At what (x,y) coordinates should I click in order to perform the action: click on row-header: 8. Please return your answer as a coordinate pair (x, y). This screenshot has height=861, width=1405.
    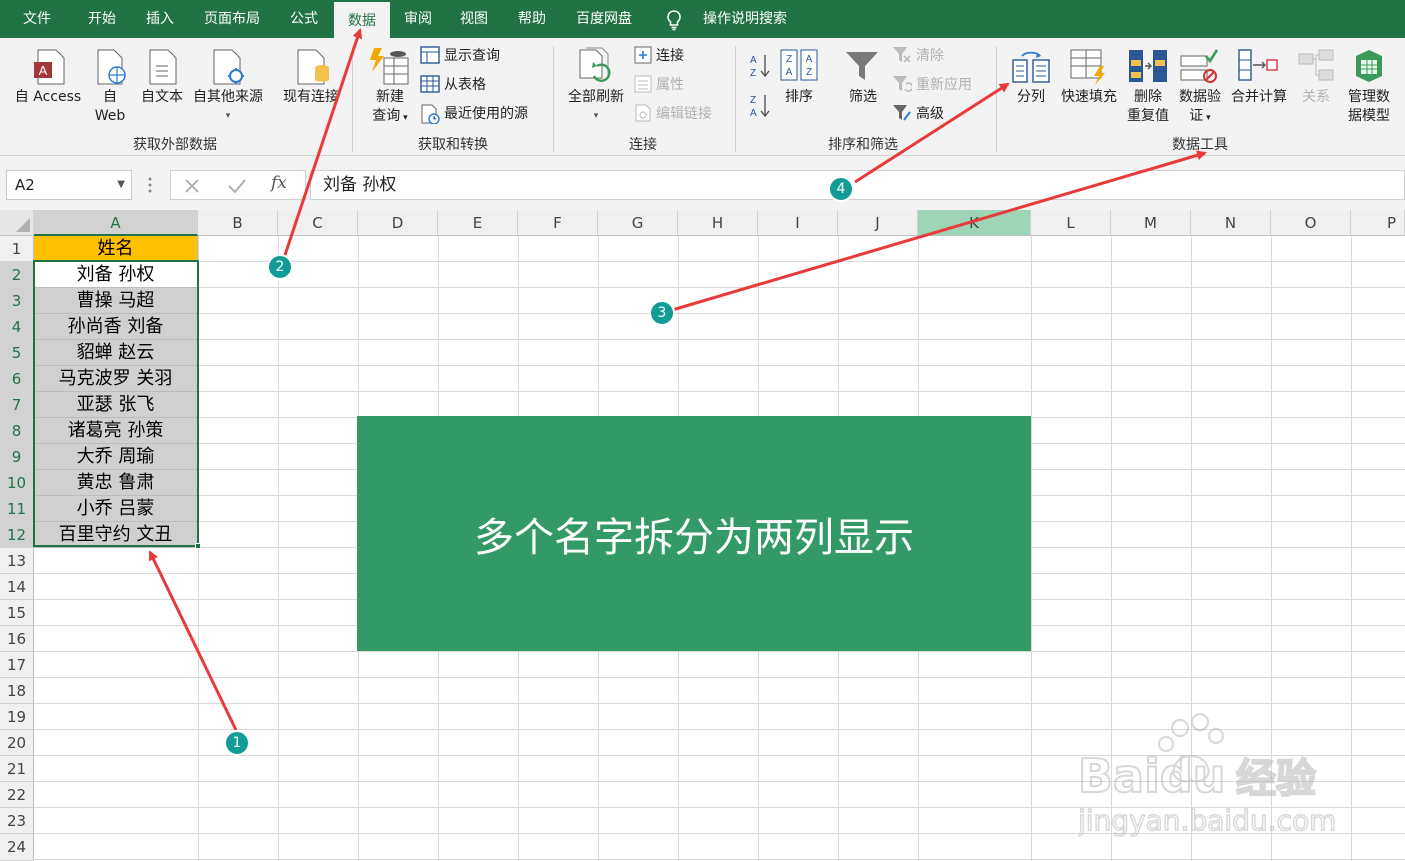
    Looking at the image, I should click on (17, 431).